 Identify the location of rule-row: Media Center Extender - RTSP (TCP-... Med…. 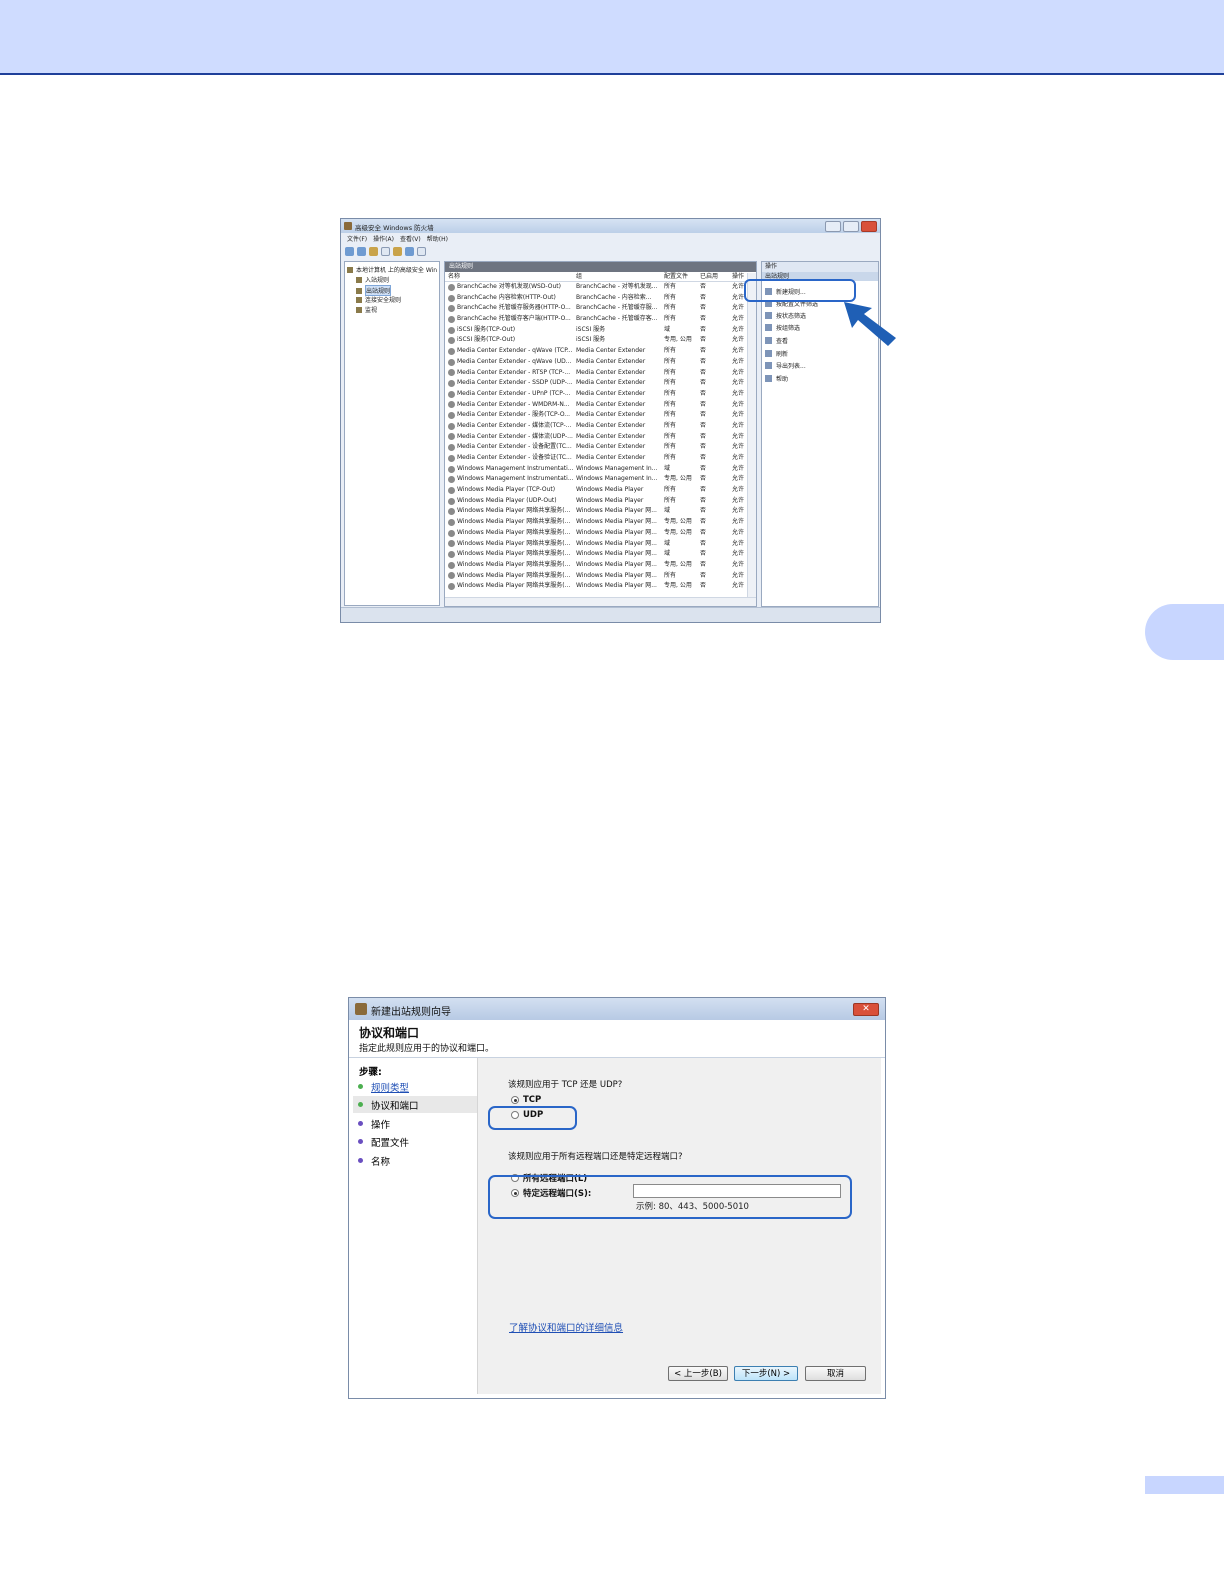
(600, 373).